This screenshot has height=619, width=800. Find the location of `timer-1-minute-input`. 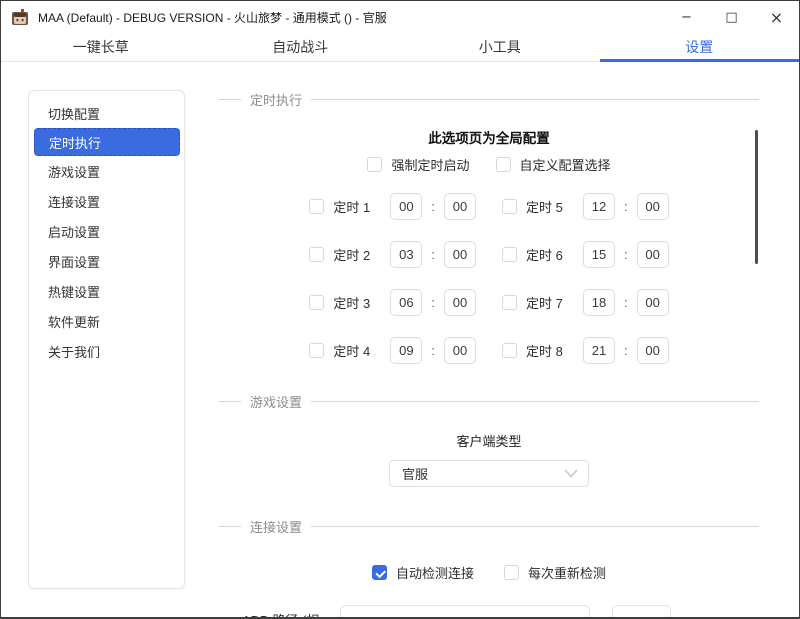

timer-1-minute-input is located at coordinates (460, 206).